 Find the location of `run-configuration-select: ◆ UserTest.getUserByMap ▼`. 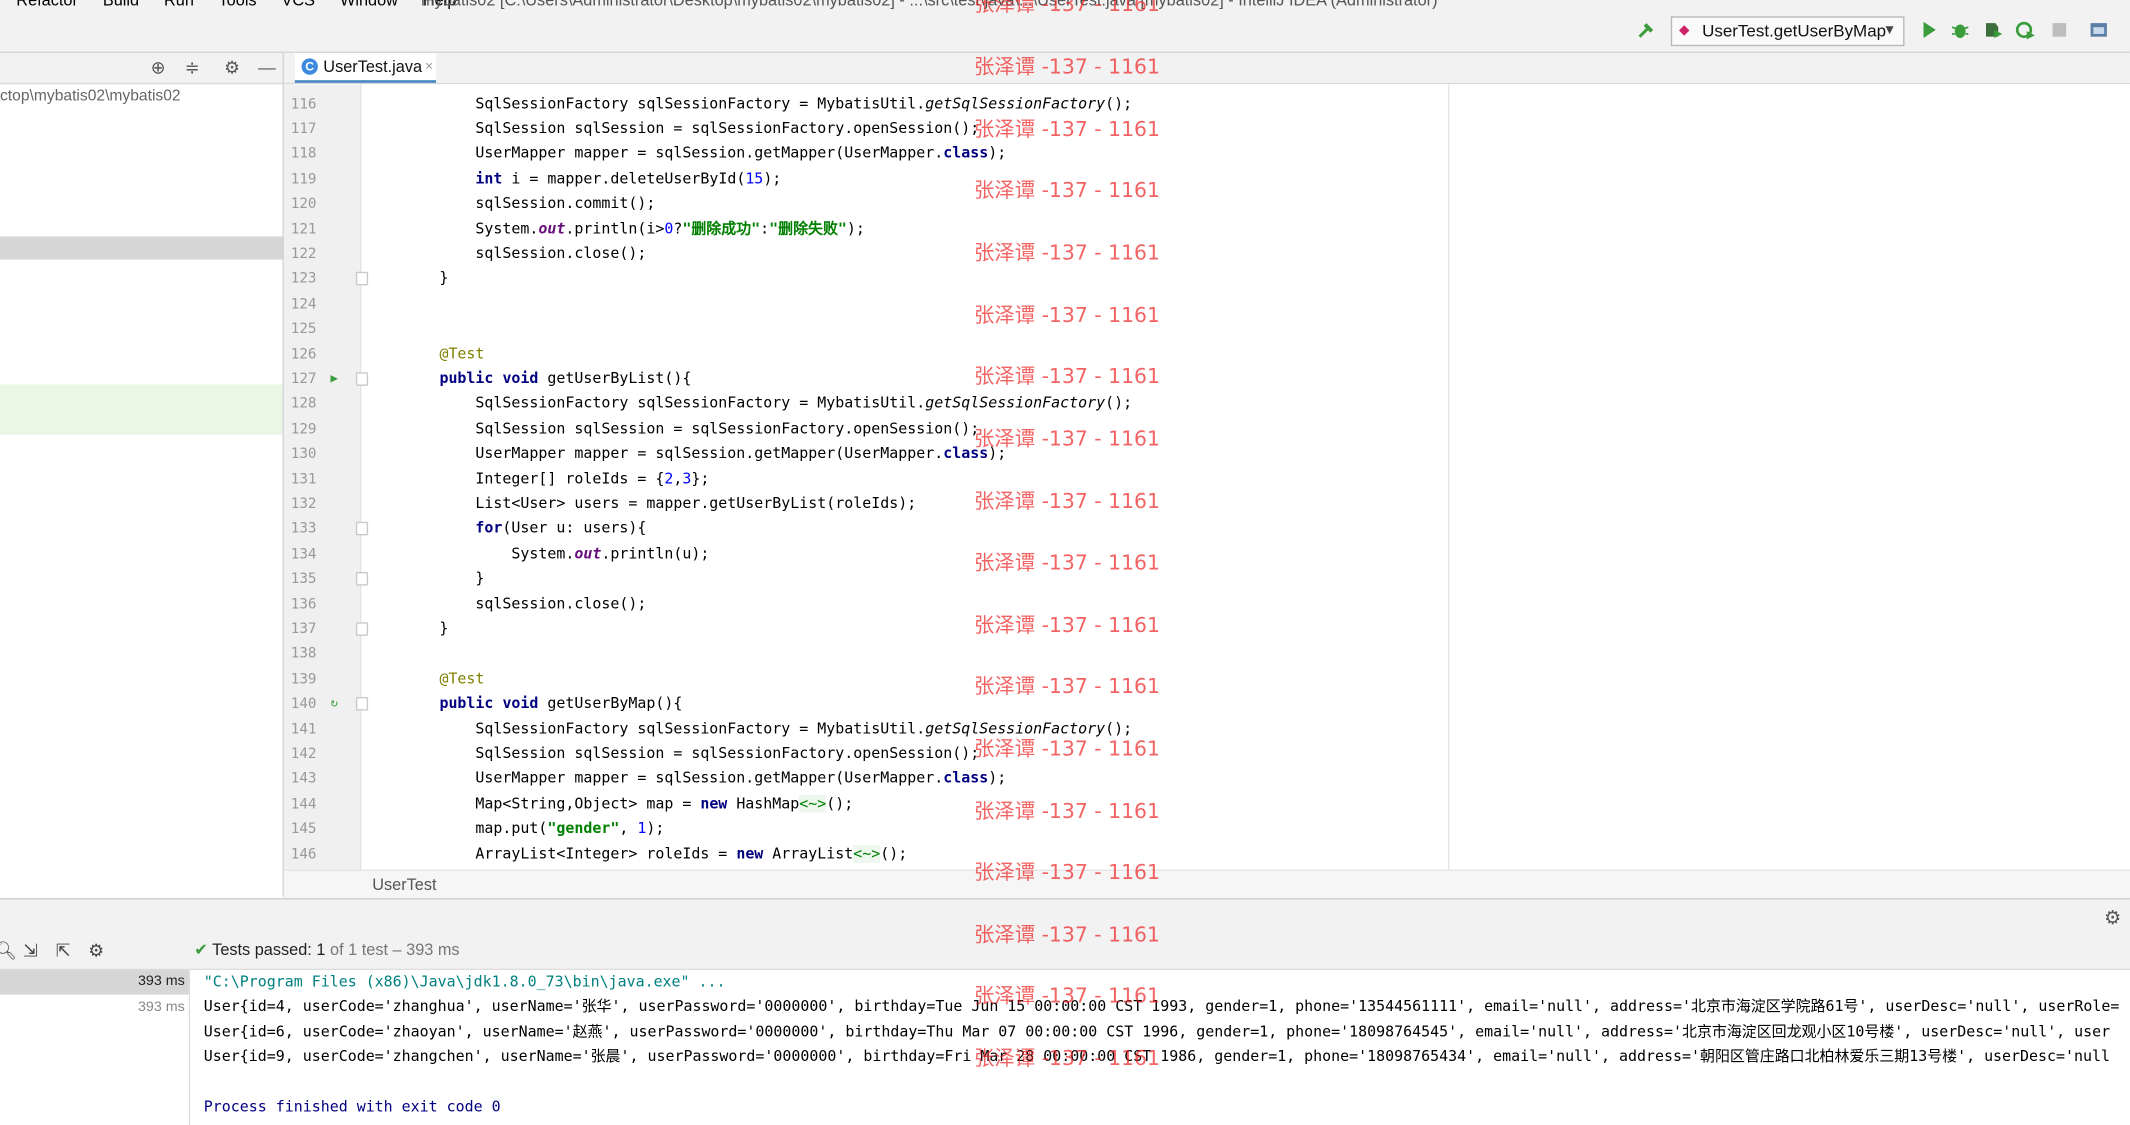

run-configuration-select: ◆ UserTest.getUserByMap ▼ is located at coordinates (1787, 31).